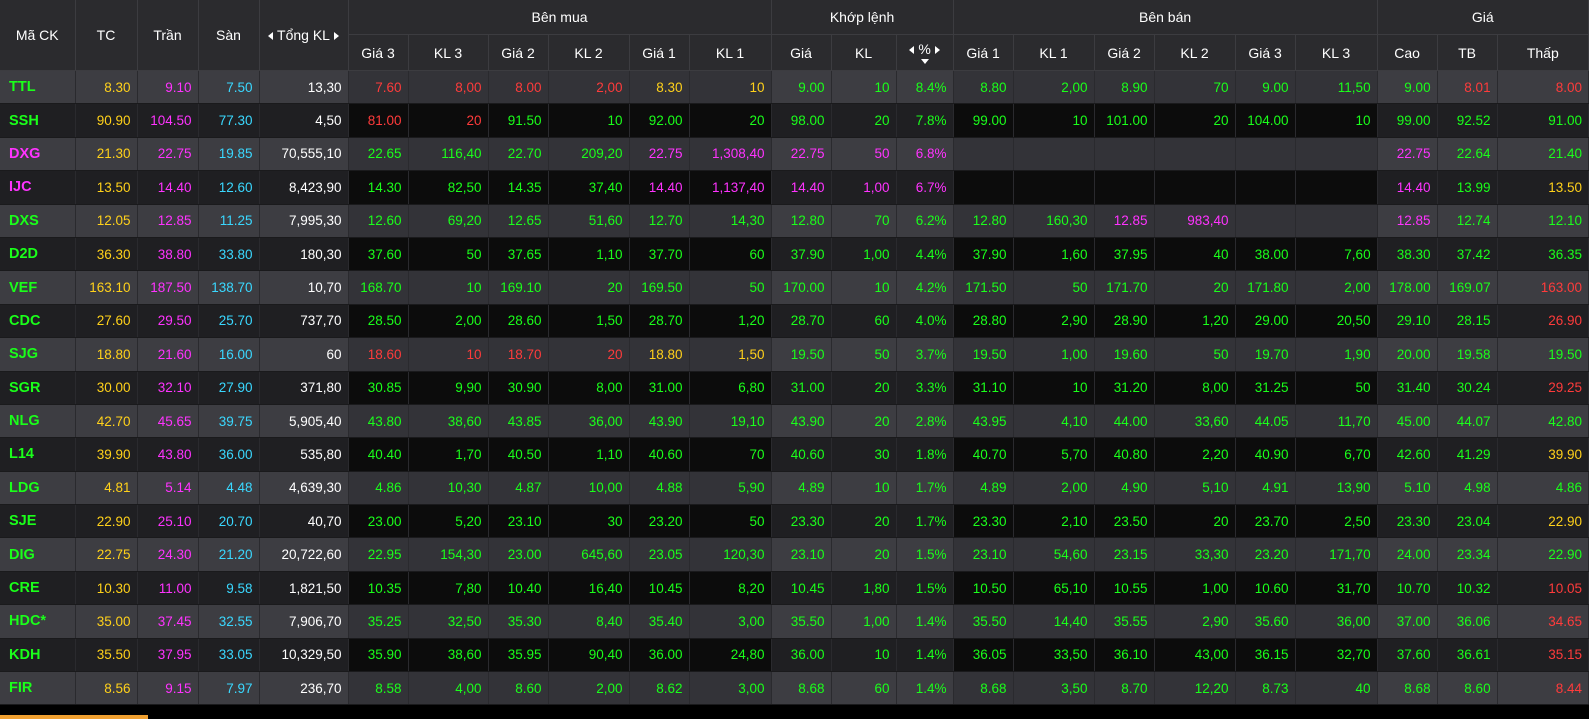 The height and width of the screenshot is (719, 1589). I want to click on buy-price1-cell: 28.70, so click(659, 321).